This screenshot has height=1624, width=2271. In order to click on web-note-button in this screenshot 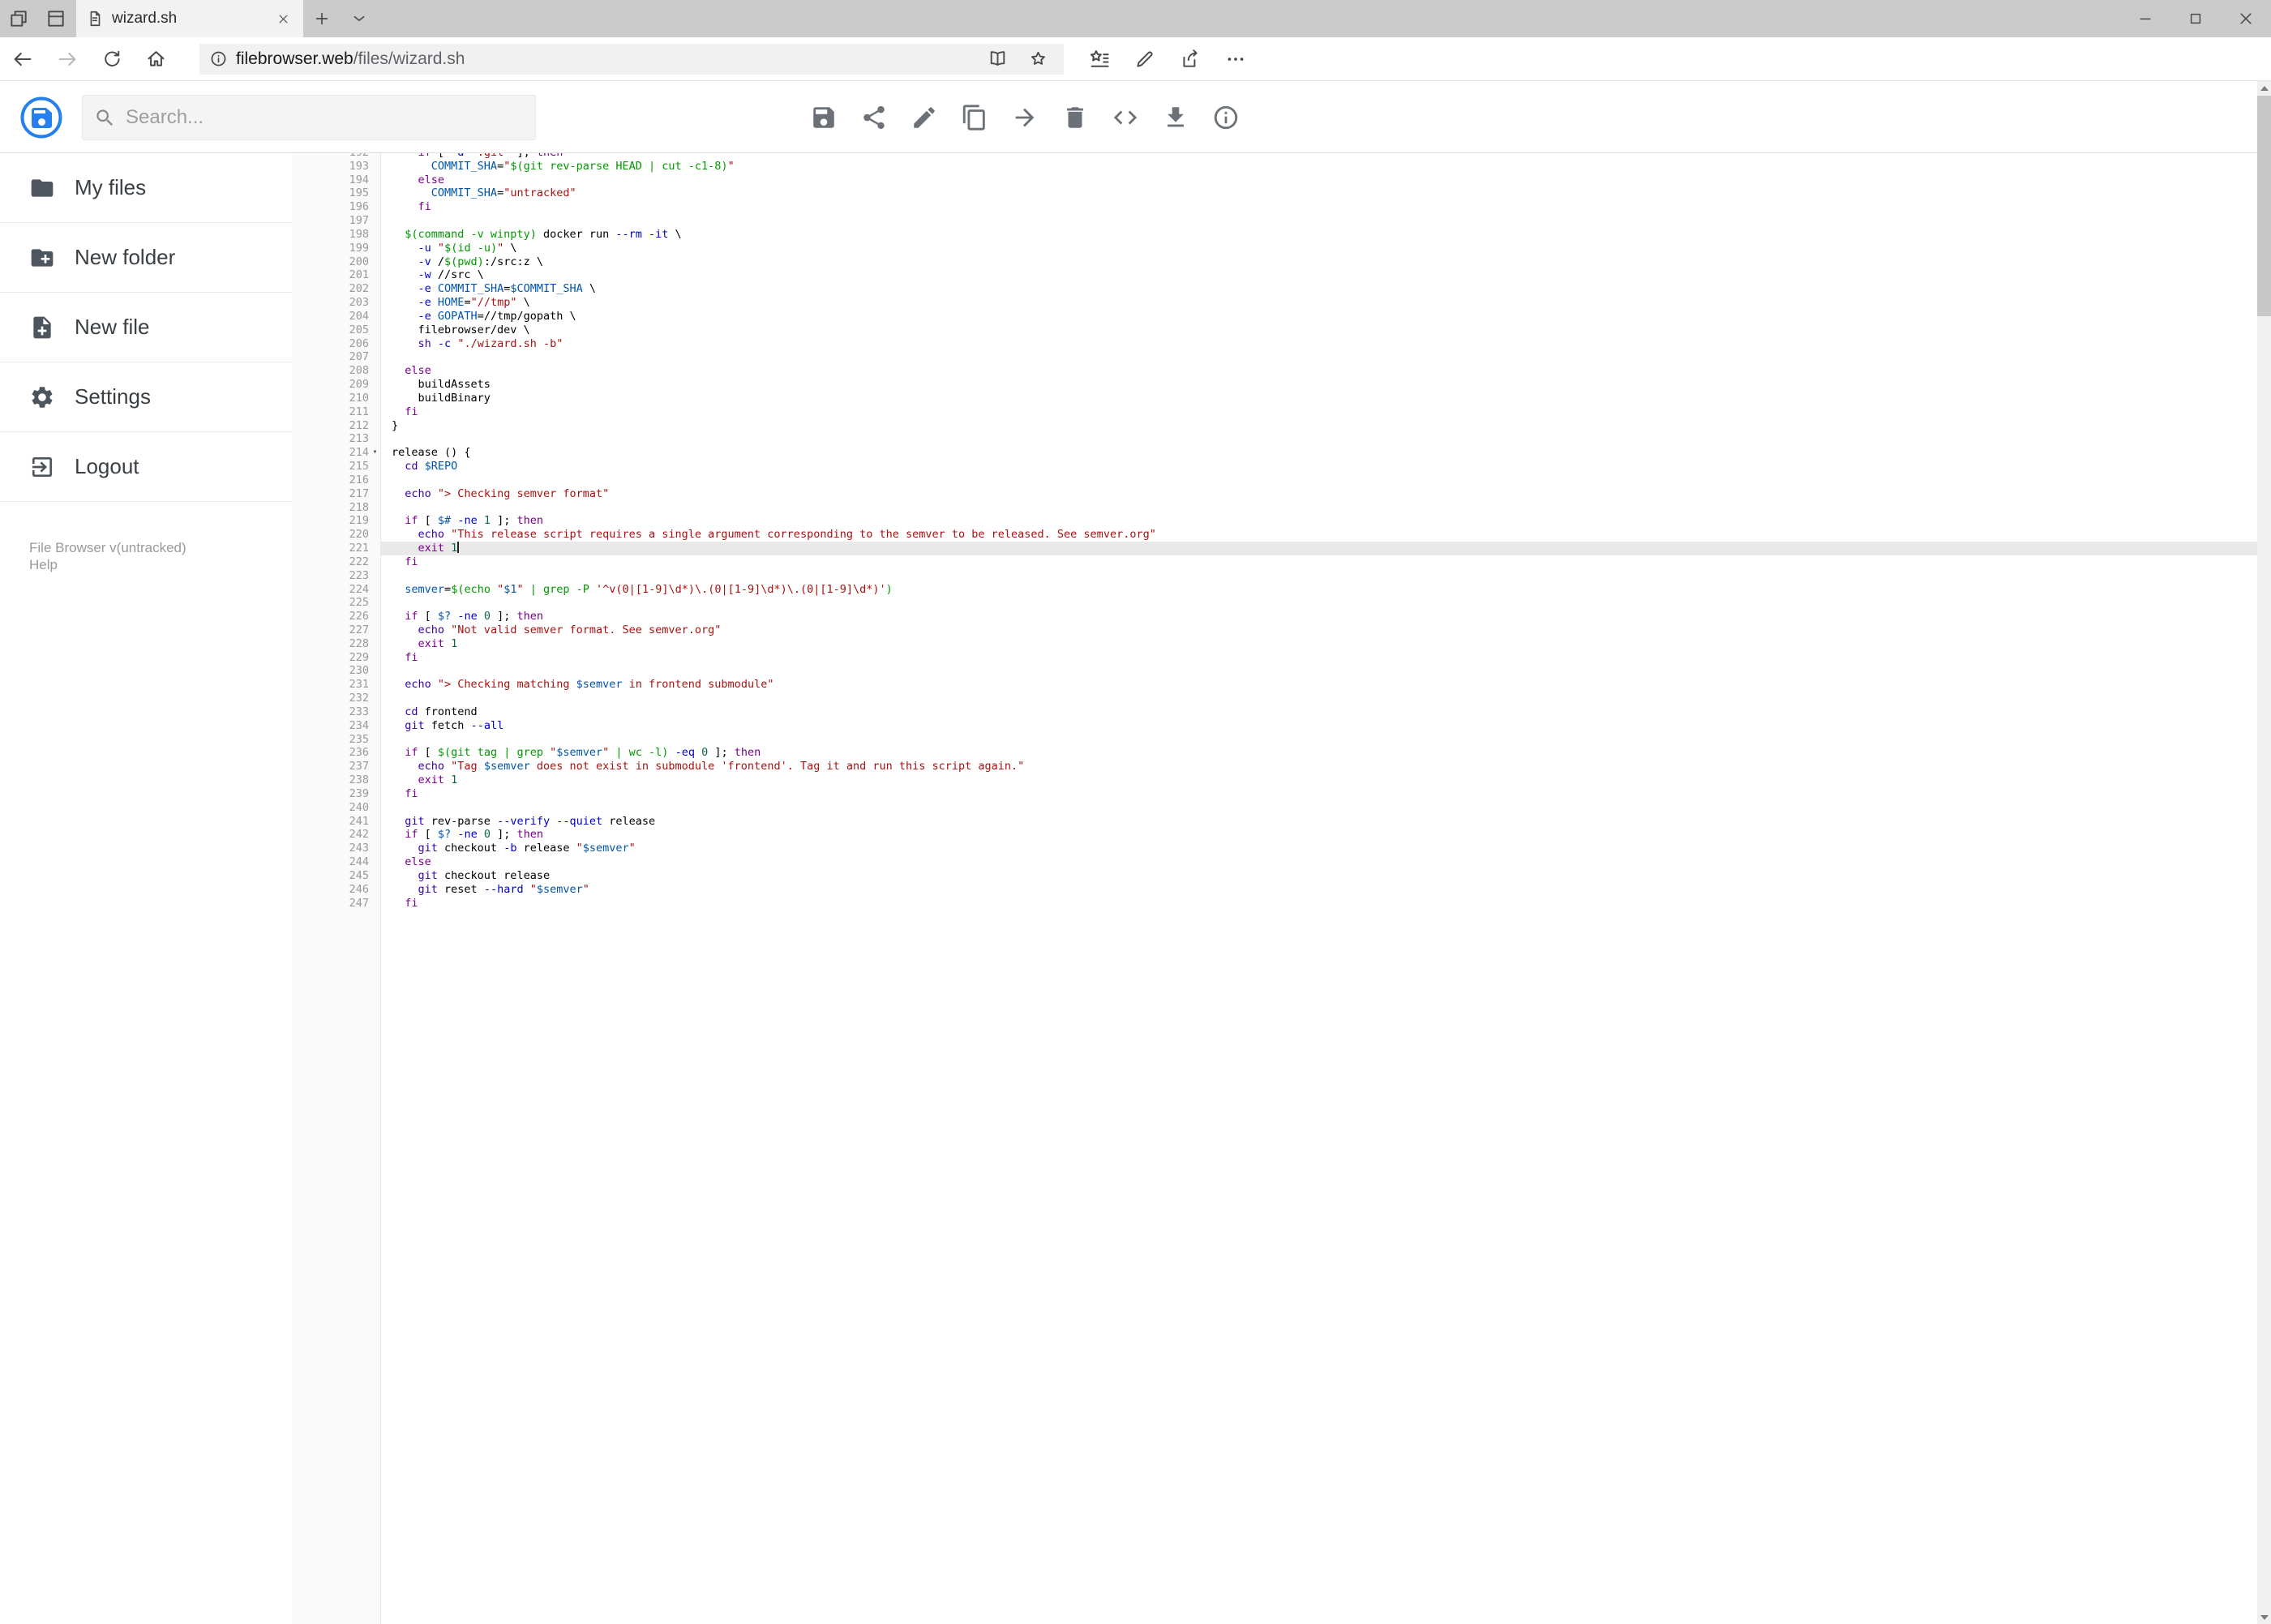, I will do `click(1145, 59)`.